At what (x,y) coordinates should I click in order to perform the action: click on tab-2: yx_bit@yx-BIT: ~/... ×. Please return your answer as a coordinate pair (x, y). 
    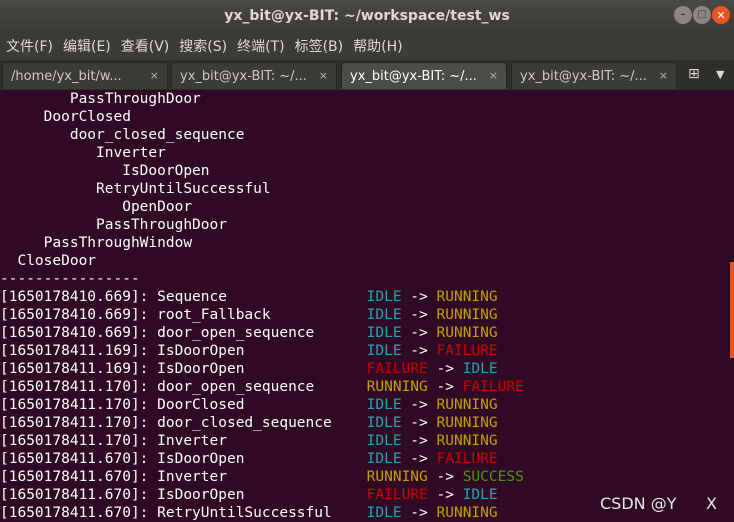
    Looking at the image, I should click on (254, 75).